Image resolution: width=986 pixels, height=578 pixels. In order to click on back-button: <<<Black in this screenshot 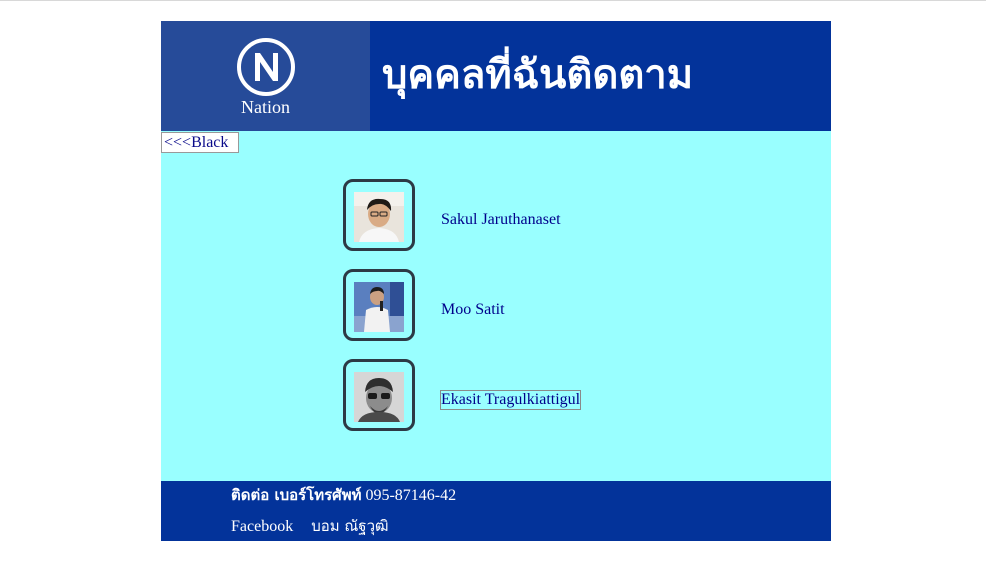, I will do `click(200, 142)`.